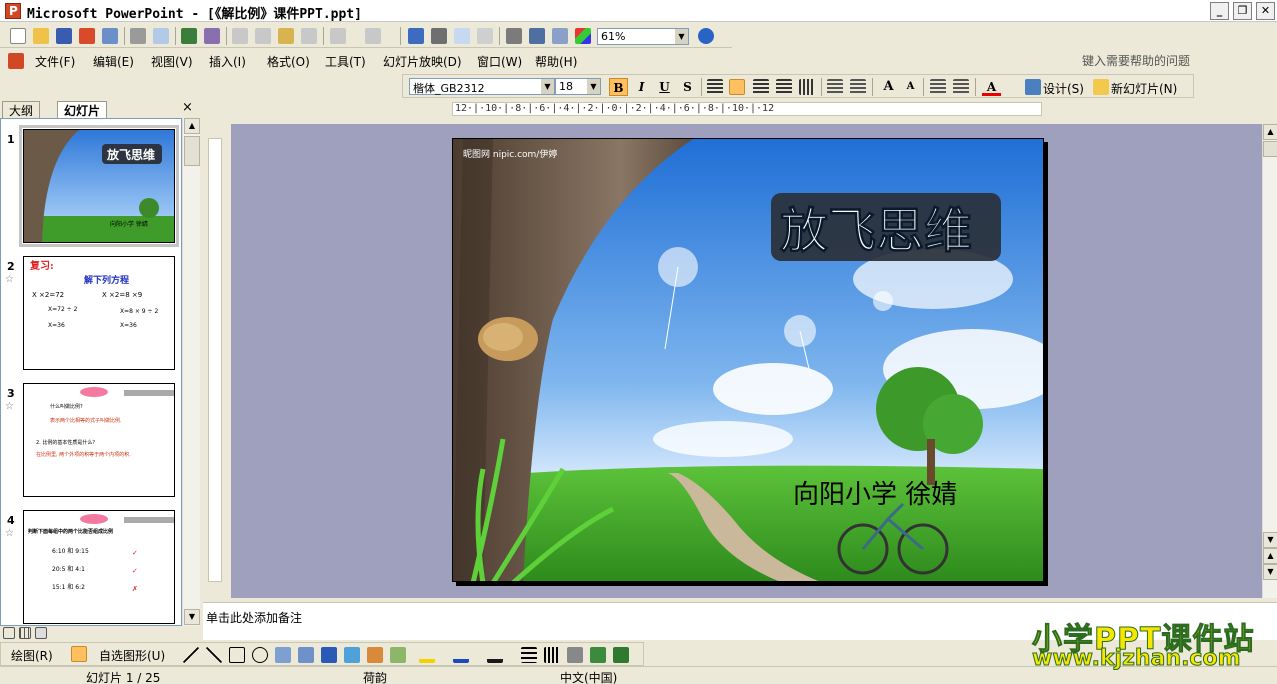 Image resolution: width=1277 pixels, height=684 pixels. What do you see at coordinates (485, 36) in the screenshot?
I see `hyperlink-icon` at bounding box center [485, 36].